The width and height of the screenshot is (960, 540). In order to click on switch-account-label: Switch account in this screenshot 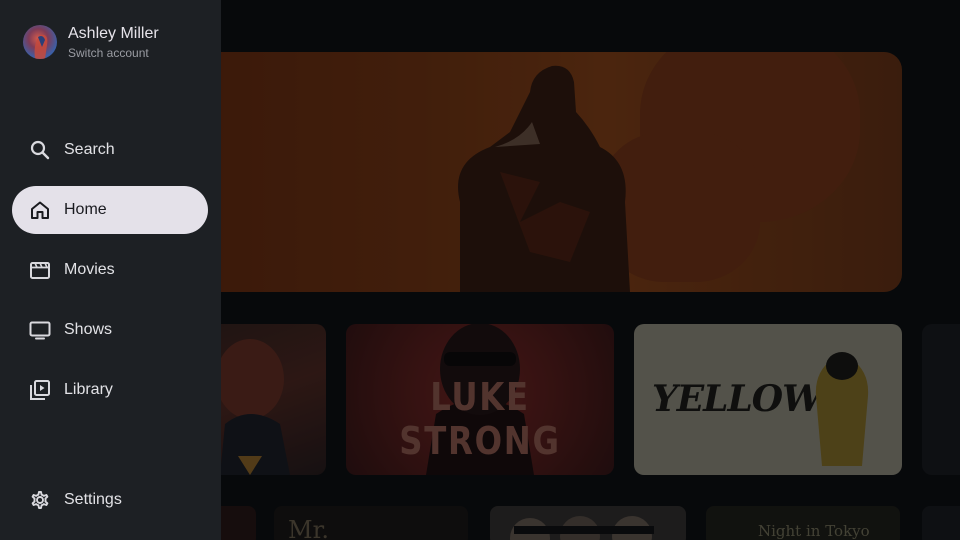, I will do `click(108, 52)`.